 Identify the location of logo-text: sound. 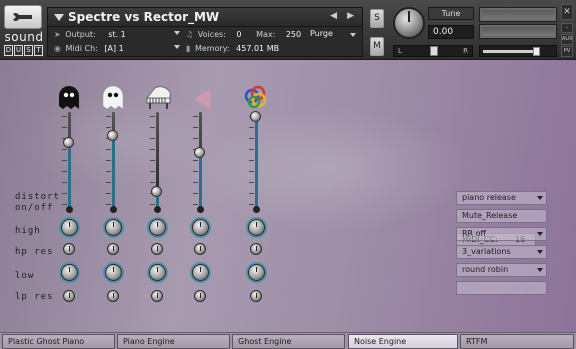
(24, 37).